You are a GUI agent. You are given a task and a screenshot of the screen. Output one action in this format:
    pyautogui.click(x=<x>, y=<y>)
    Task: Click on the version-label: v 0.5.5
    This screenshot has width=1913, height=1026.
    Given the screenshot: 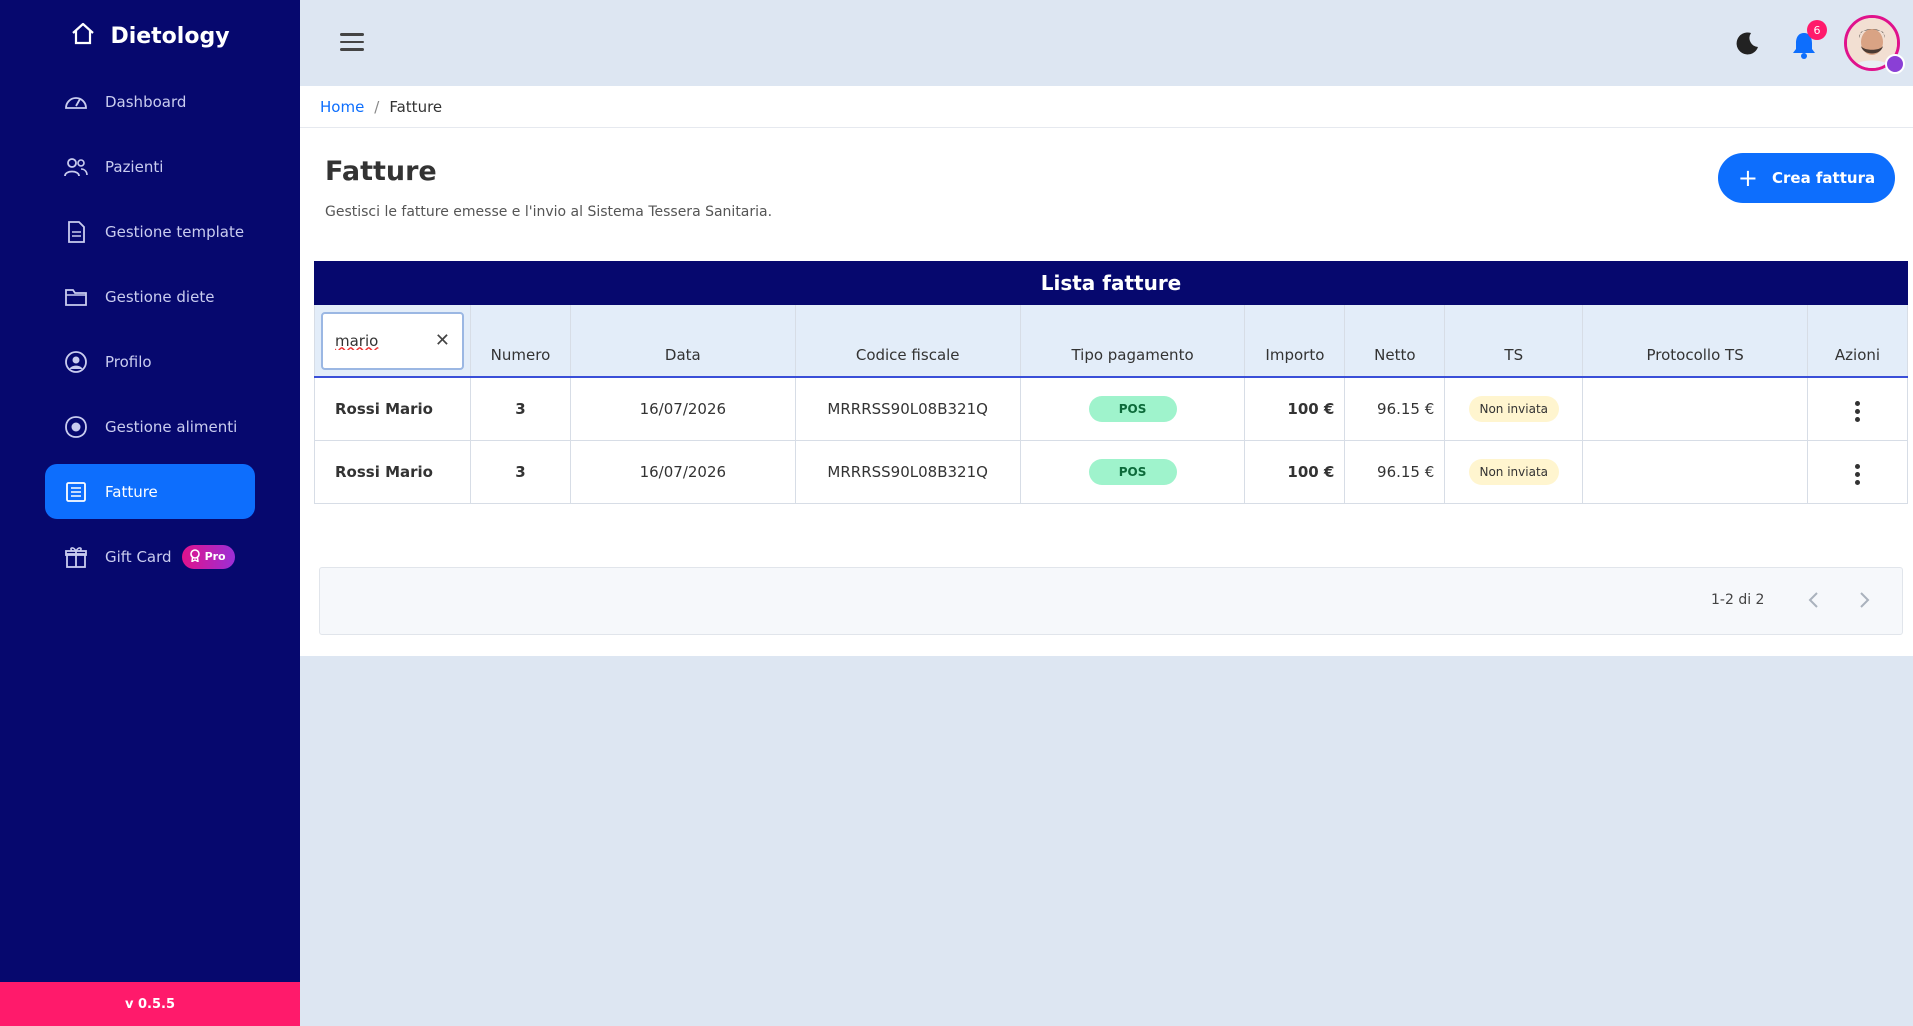 What is the action you would take?
    pyautogui.click(x=149, y=1004)
    